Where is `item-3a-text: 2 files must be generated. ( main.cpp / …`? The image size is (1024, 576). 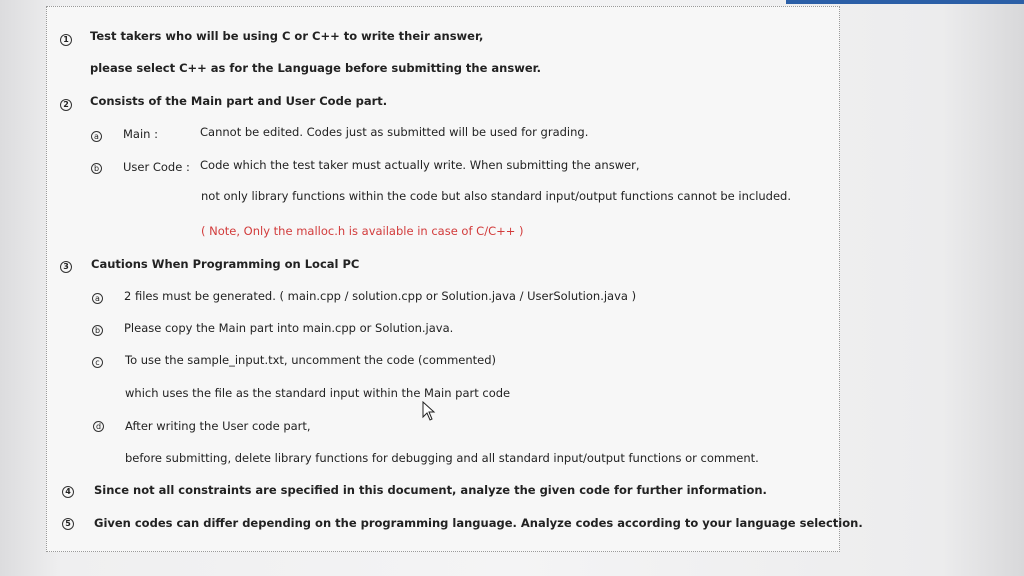
item-3a-text: 2 files must be generated. ( main.cpp / … is located at coordinates (380, 296).